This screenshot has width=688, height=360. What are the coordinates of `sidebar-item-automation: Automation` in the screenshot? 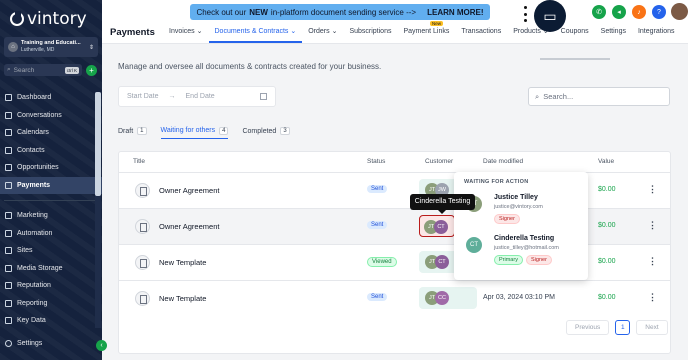 It's located at (51, 234).